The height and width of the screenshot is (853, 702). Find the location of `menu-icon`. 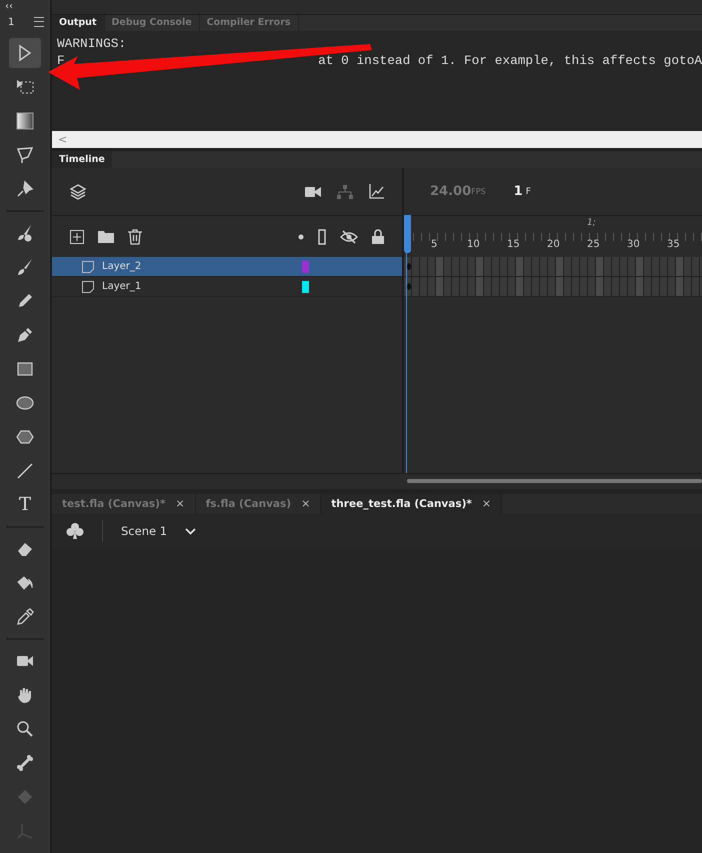

menu-icon is located at coordinates (39, 22).